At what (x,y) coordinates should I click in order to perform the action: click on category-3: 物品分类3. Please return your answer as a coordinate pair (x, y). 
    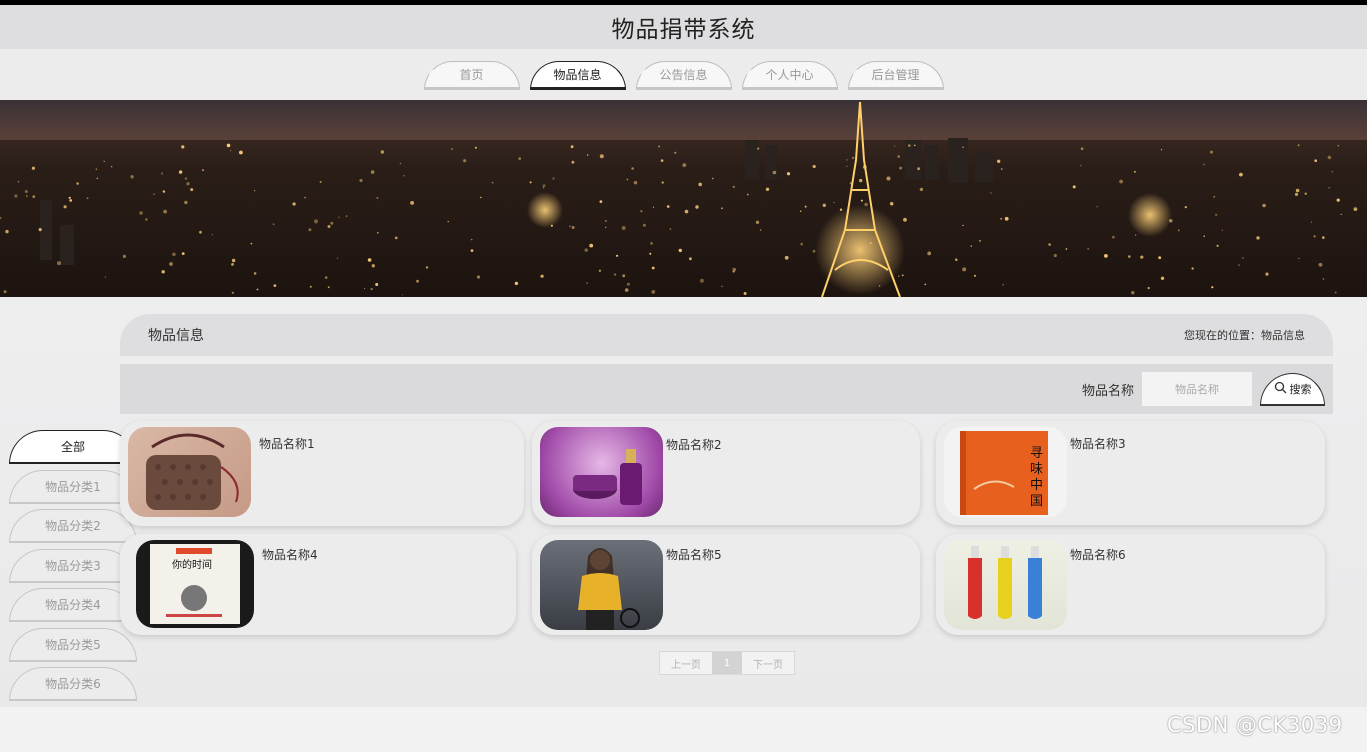
    Looking at the image, I should click on (73, 566).